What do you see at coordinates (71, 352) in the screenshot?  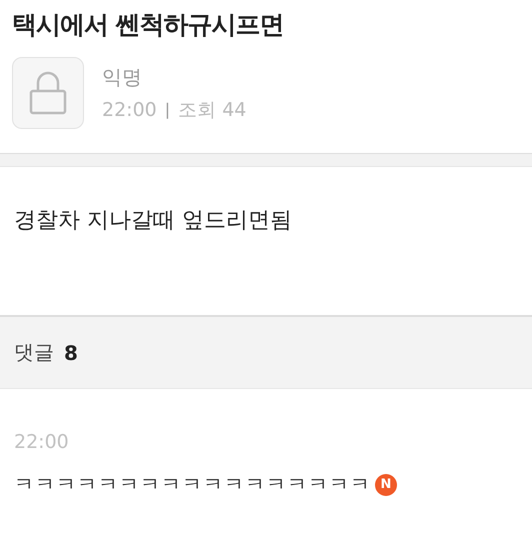 I see `comment-count: 8` at bounding box center [71, 352].